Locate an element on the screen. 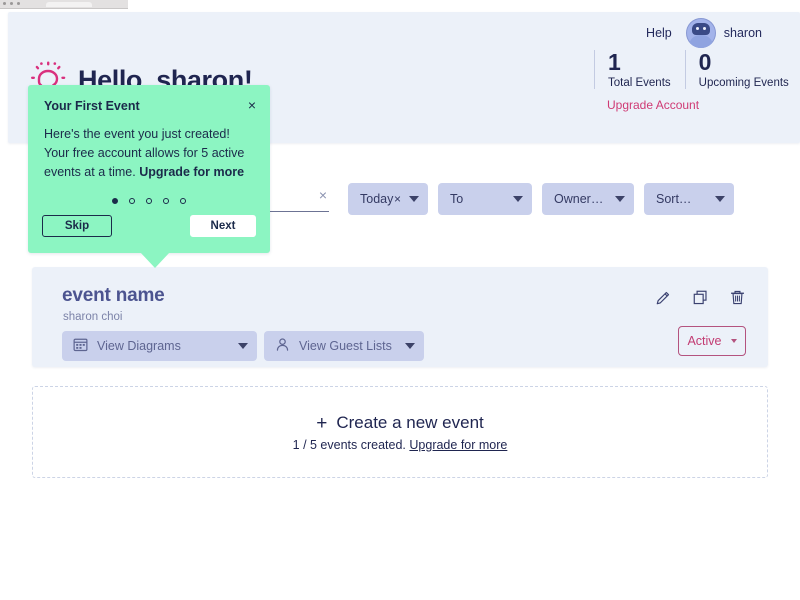 This screenshot has height=600, width=800. create-new-event-subtitle: 1 / 5 events created. Upgrade for more is located at coordinates (400, 445).